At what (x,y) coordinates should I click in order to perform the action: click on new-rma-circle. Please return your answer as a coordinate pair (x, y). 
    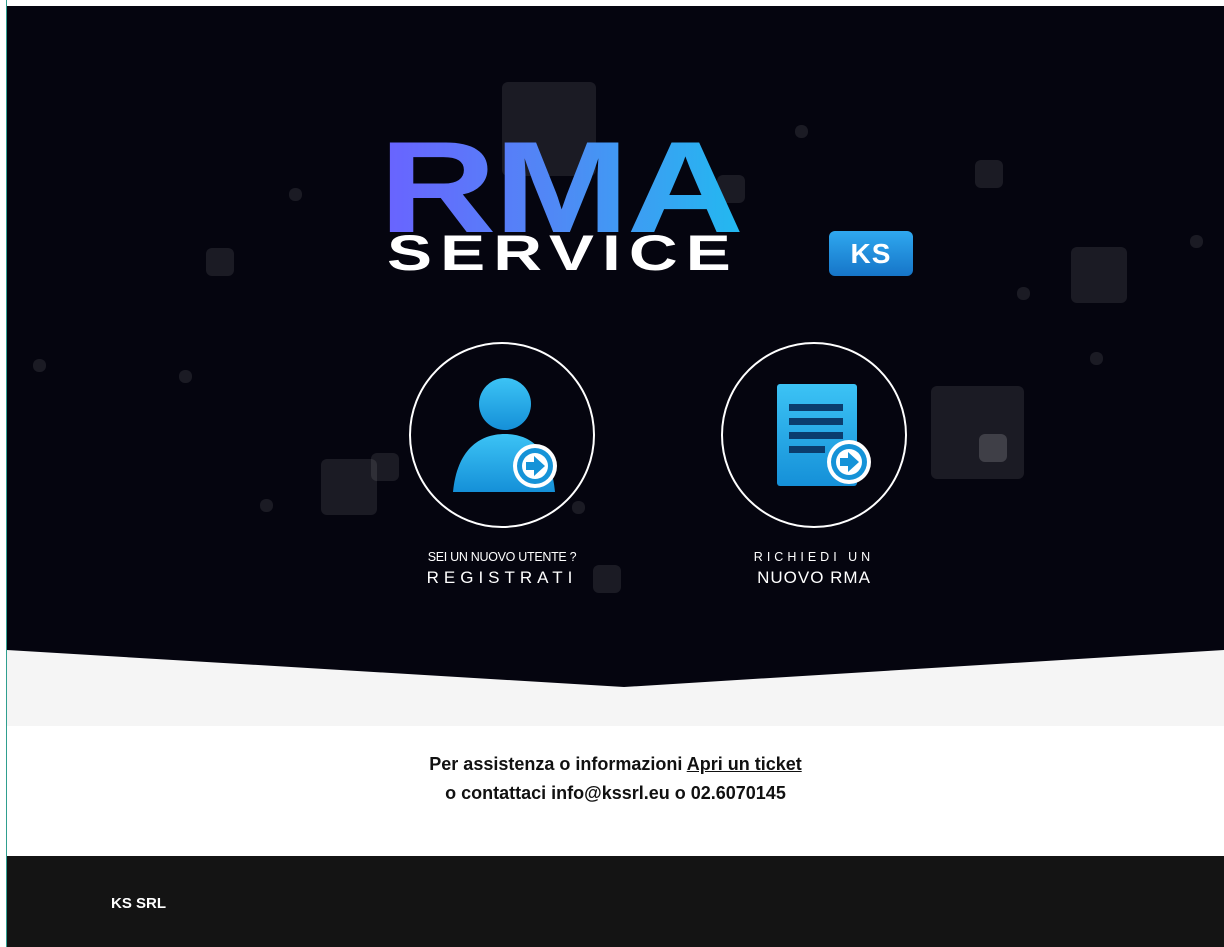
    Looking at the image, I should click on (814, 435).